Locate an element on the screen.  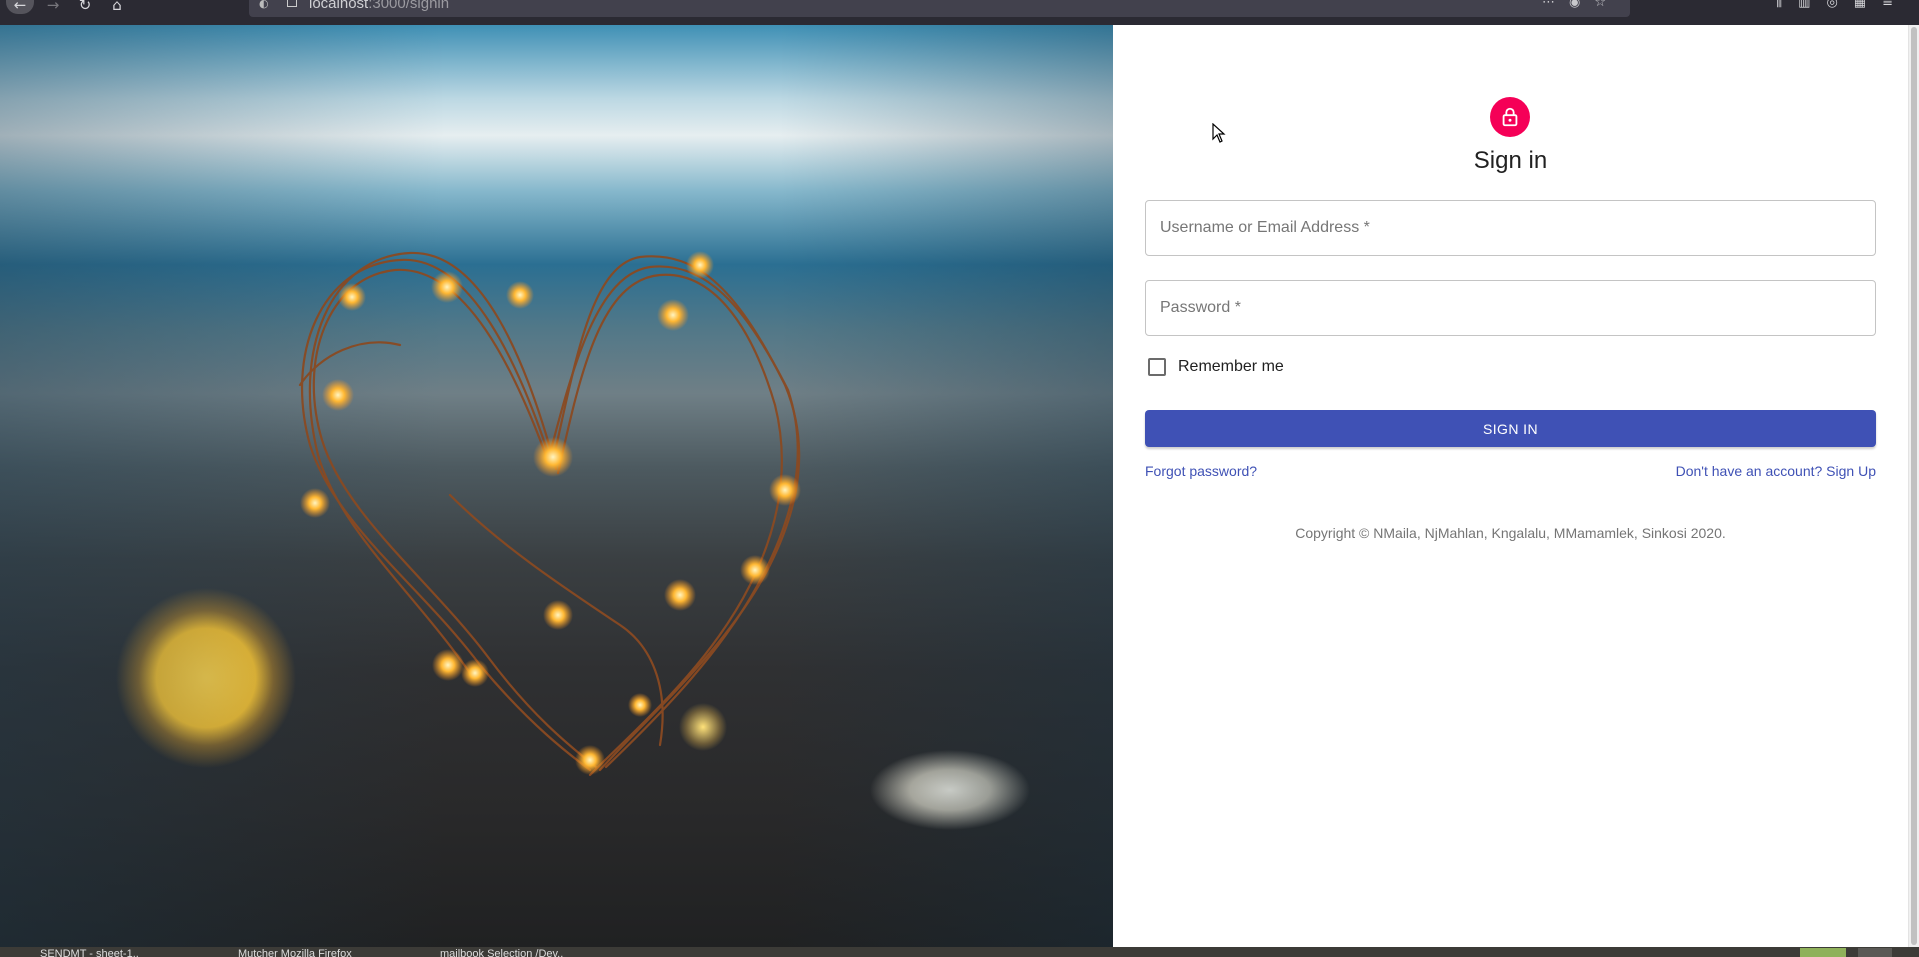
toolbar-right-icons: ⫼▥◎▦≡ is located at coordinates (1842, 5).